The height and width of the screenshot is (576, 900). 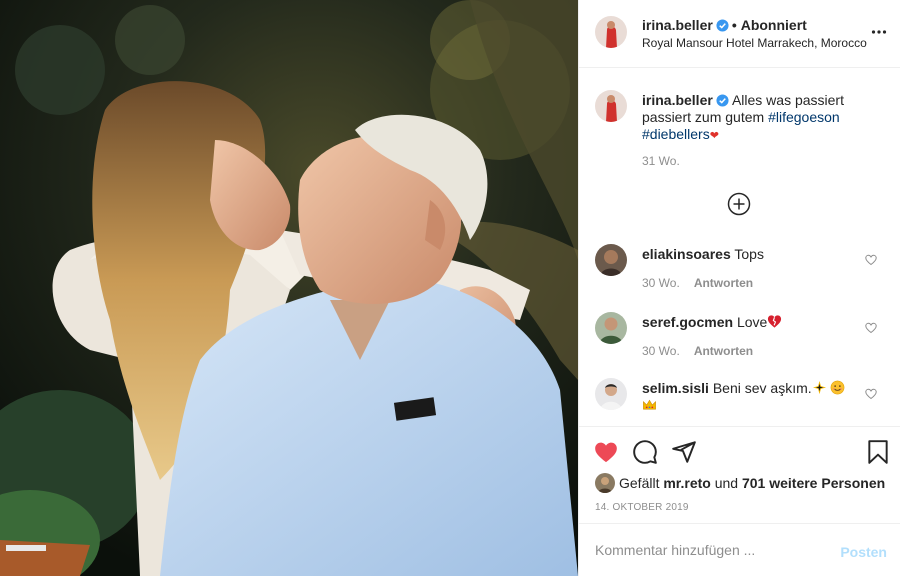 I want to click on likes-others: 701 weitere Personen, so click(x=813, y=483).